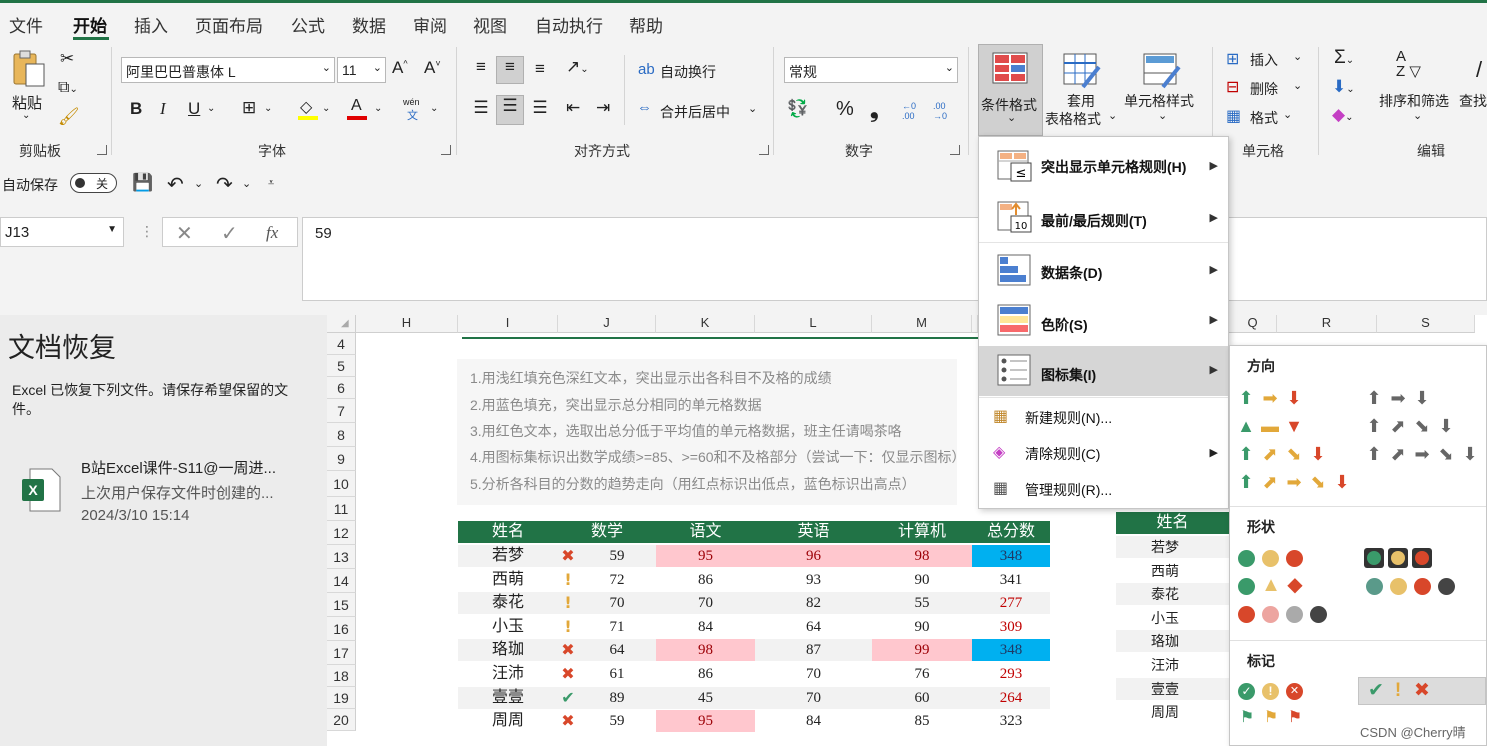  Describe the element at coordinates (1083, 71) in the screenshot. I see `format-as-table-icon` at that location.